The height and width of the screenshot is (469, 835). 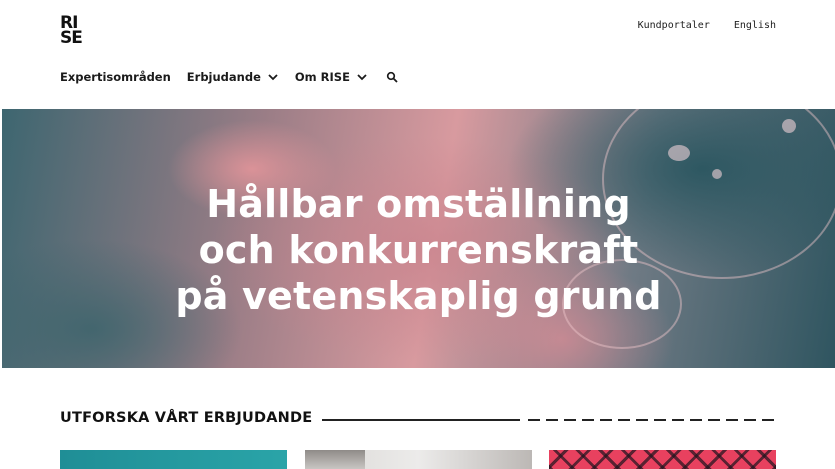 I want to click on nav-item-offering: Erbjudande, so click(x=233, y=77).